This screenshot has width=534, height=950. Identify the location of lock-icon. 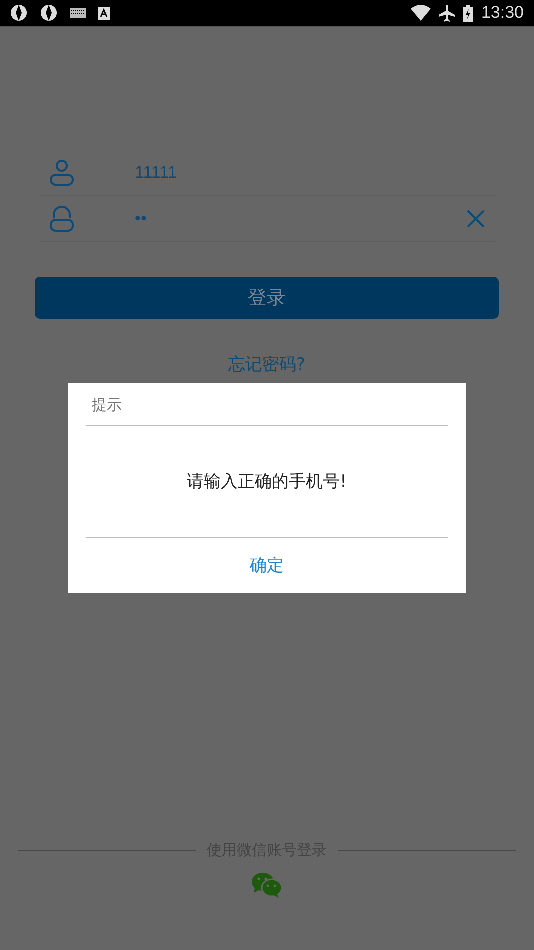
(62, 219).